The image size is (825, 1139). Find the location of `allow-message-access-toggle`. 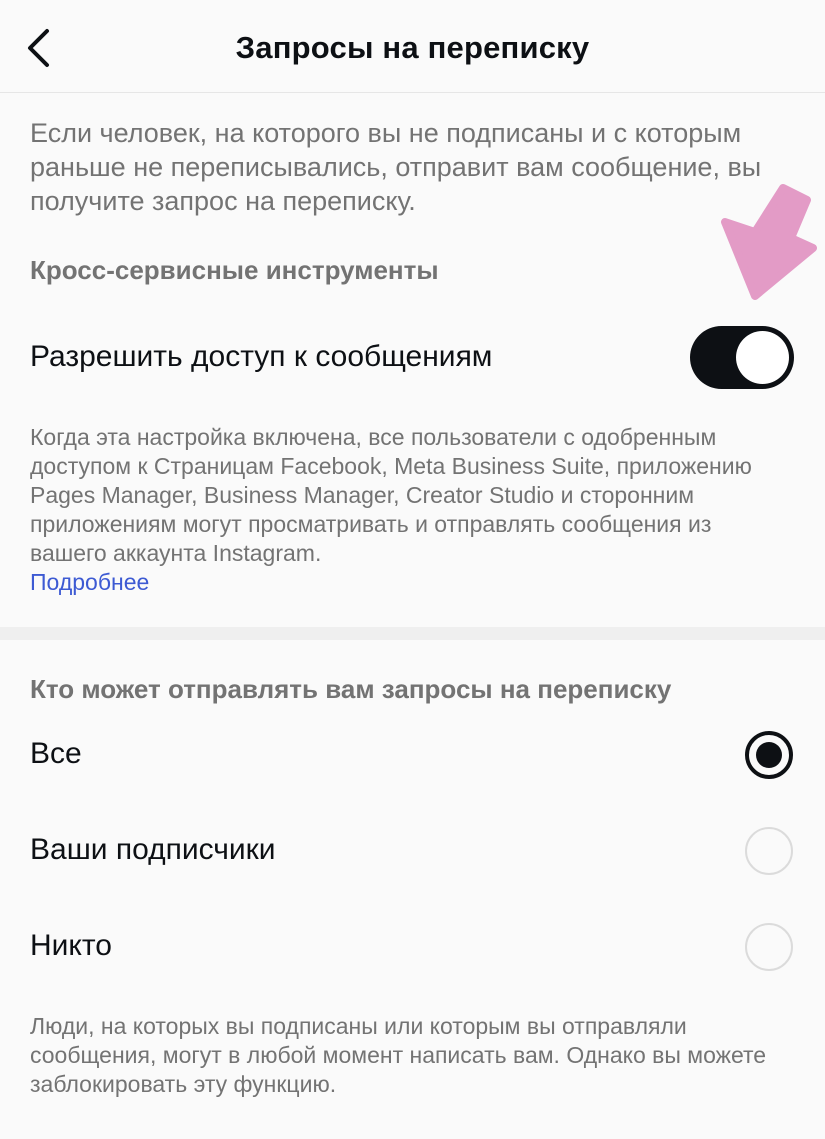

allow-message-access-toggle is located at coordinates (742, 357).